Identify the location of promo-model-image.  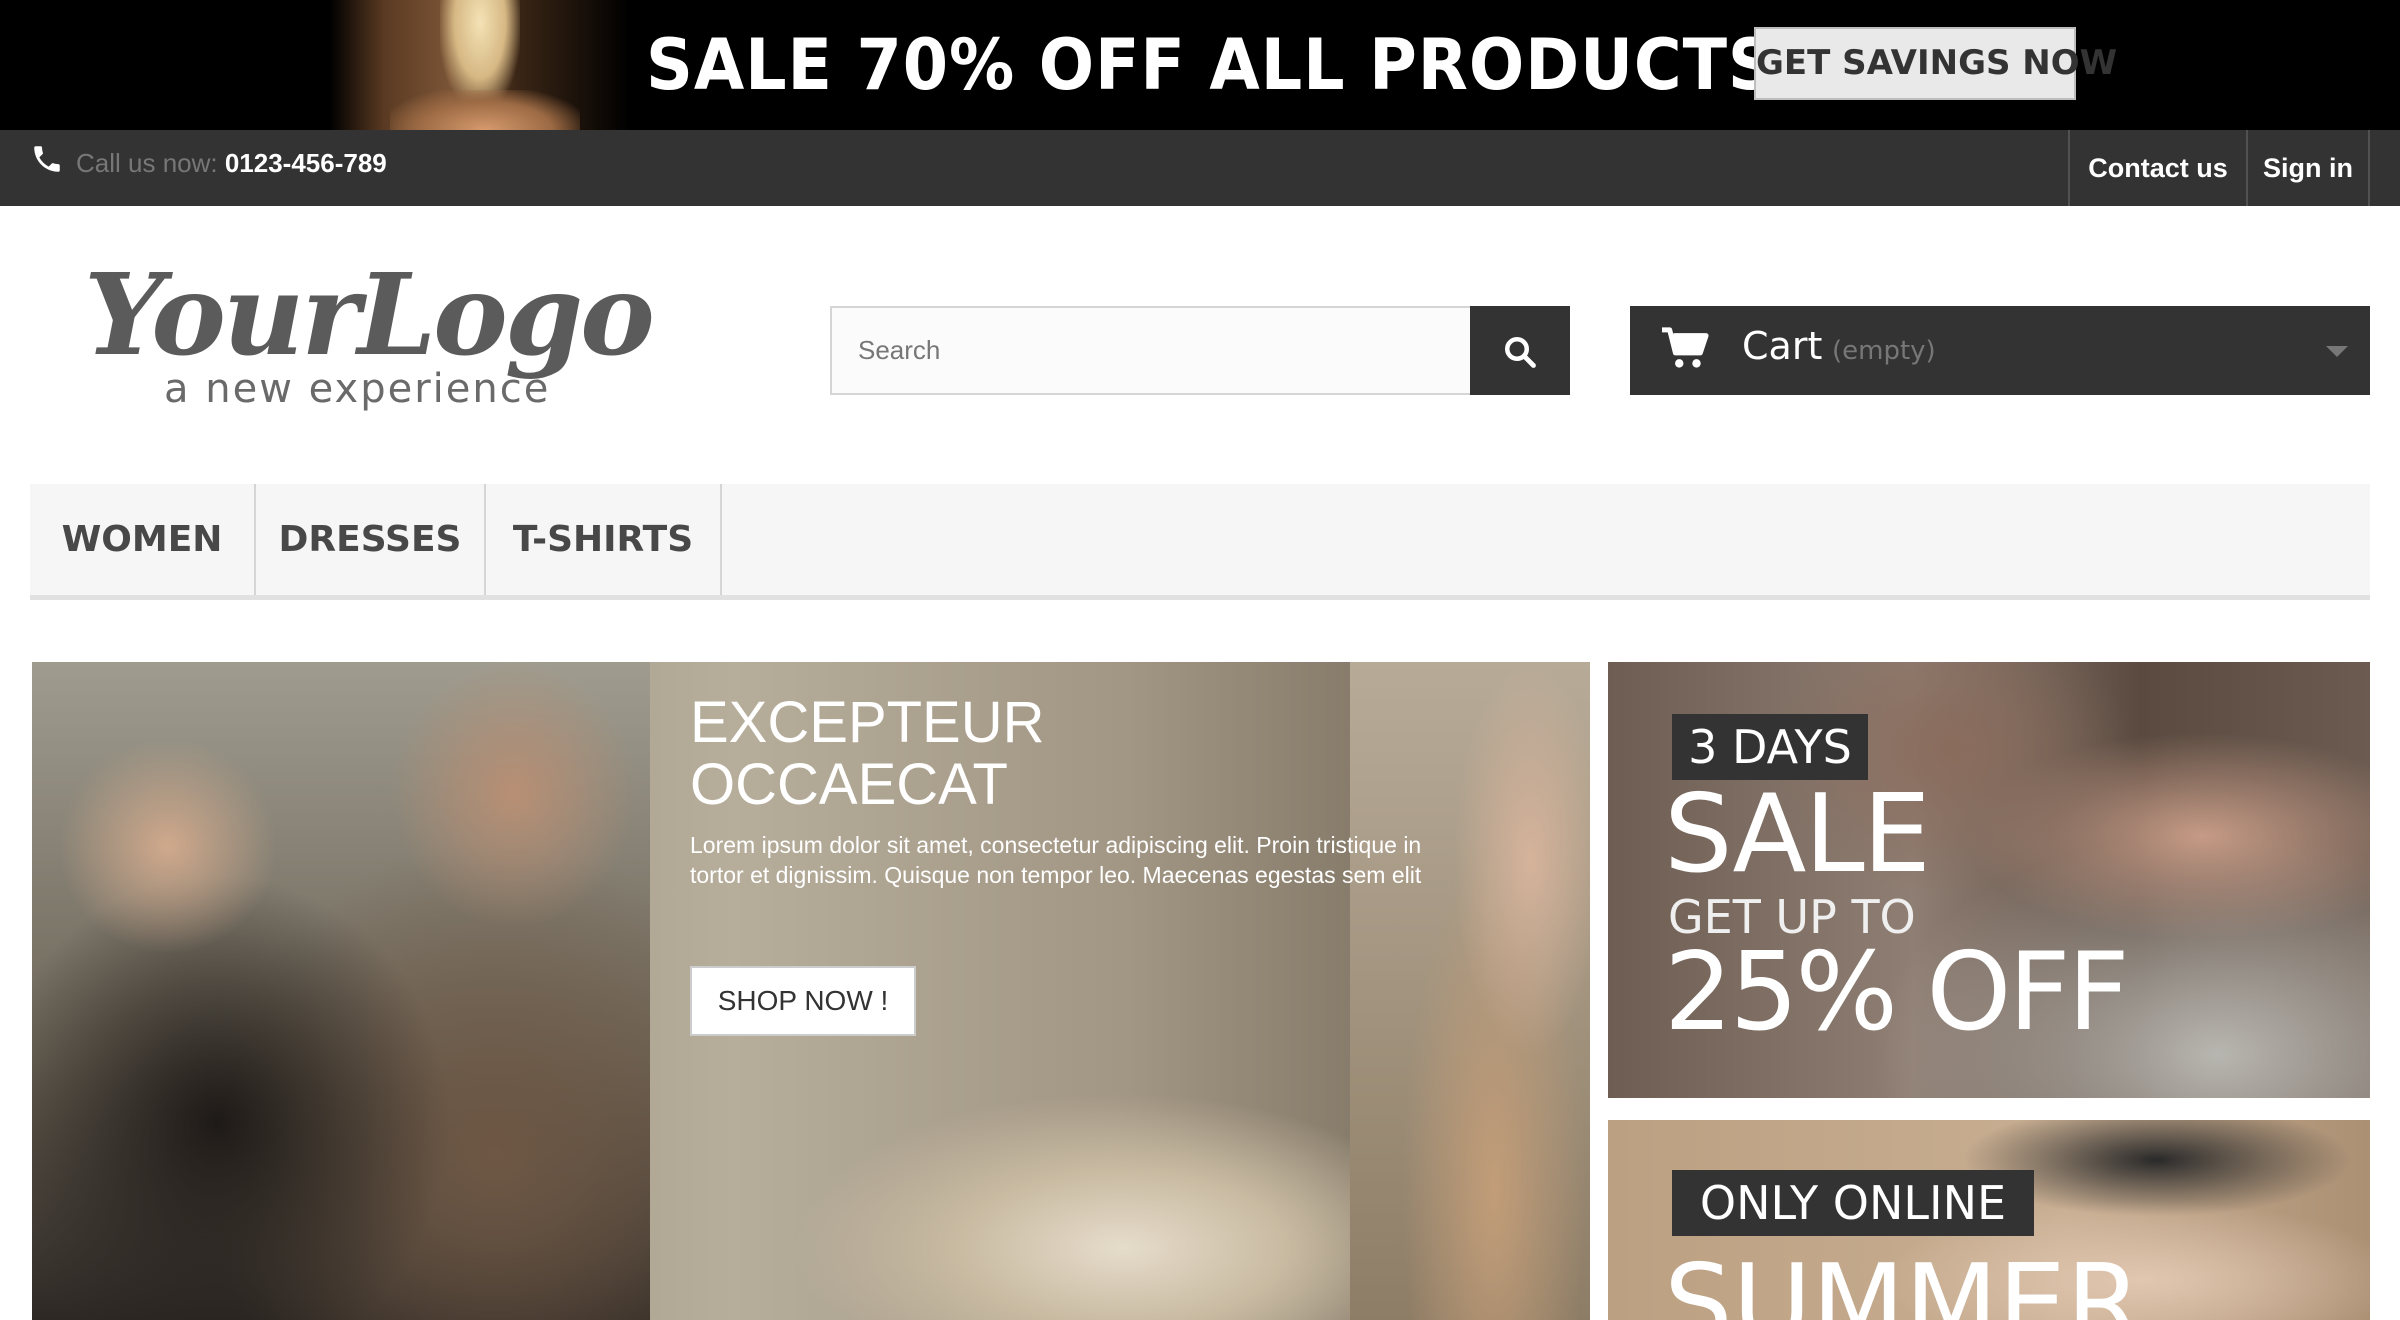
(480, 65).